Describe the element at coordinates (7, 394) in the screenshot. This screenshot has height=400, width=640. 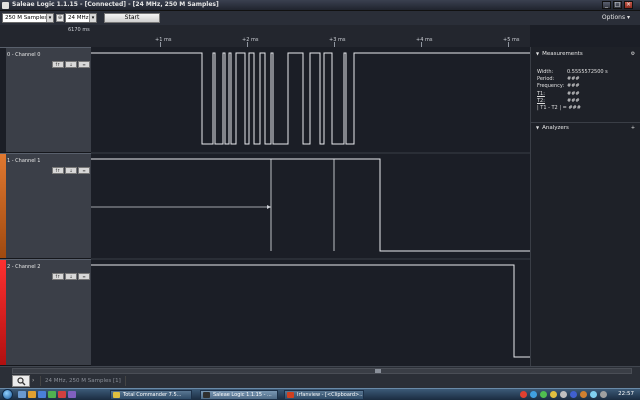
I see `windows-start-icon` at that location.